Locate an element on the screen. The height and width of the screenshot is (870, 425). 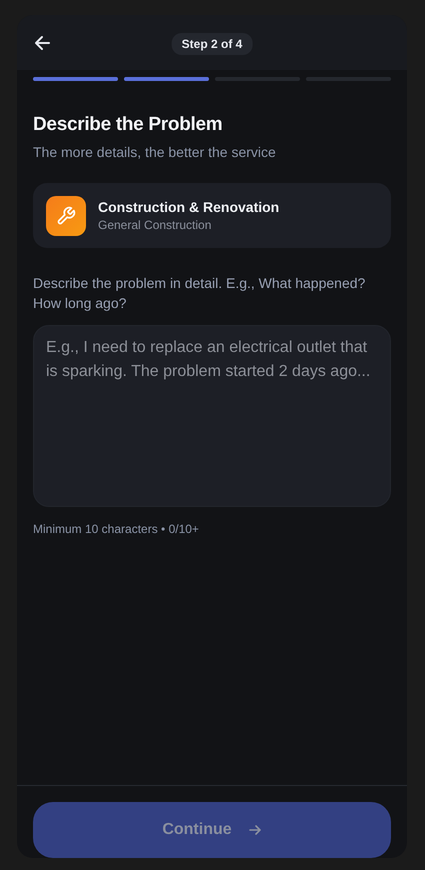
page-subtitle: The more details, the better the service is located at coordinates (155, 152).